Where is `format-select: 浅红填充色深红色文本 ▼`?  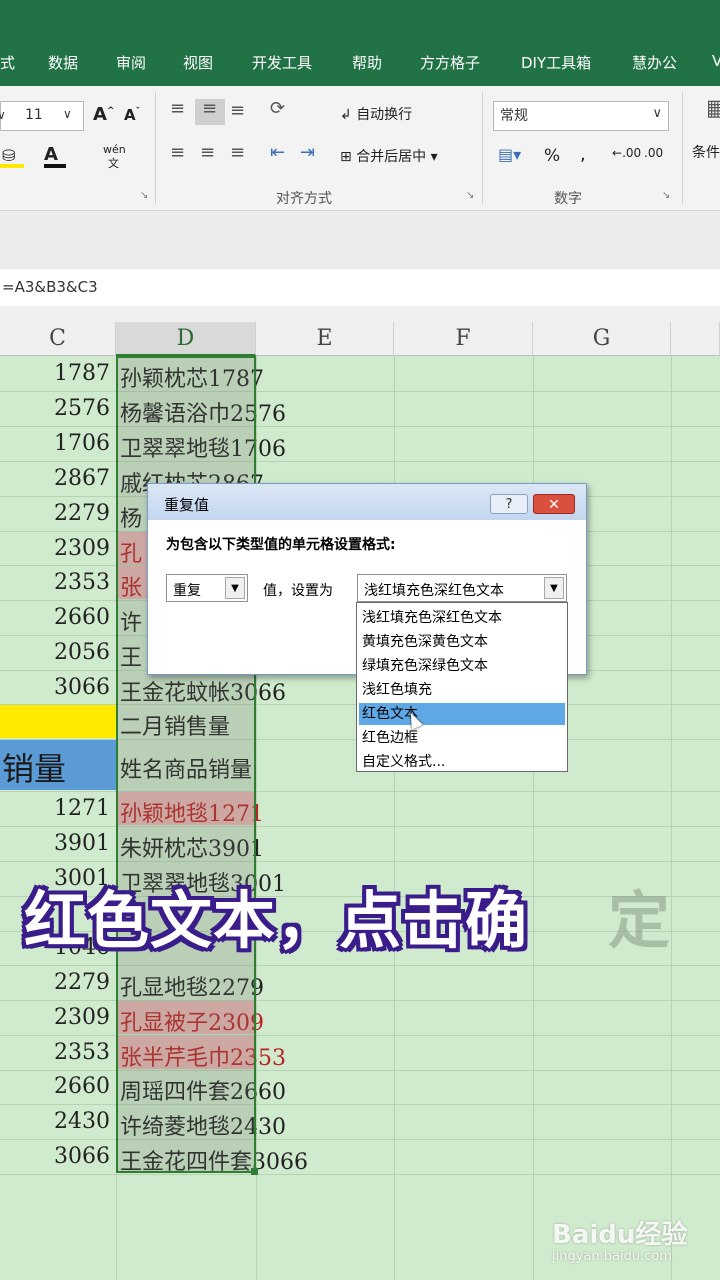
format-select: 浅红填充色深红色文本 ▼ is located at coordinates (462, 588).